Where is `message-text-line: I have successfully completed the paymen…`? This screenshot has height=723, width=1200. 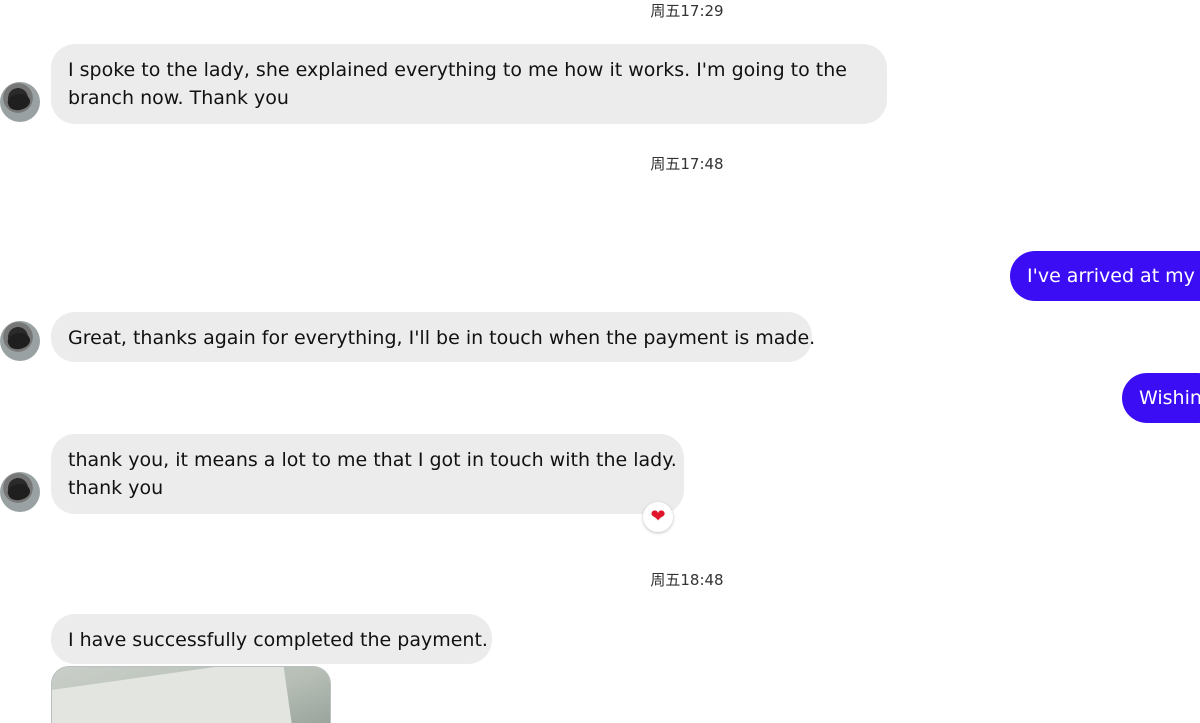
message-text-line: I have successfully completed the paymen… is located at coordinates (278, 640).